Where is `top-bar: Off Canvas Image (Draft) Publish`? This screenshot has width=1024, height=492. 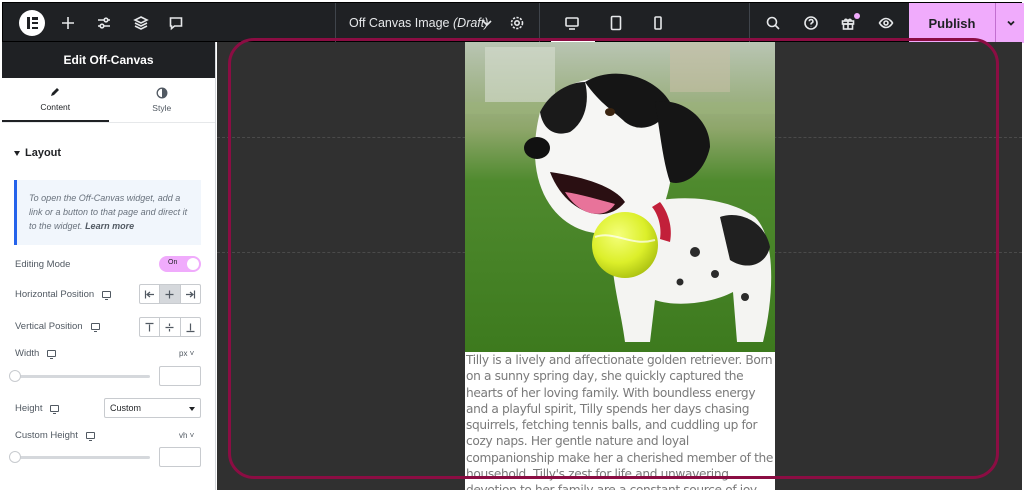
top-bar: Off Canvas Image (Draft) Publish is located at coordinates (513, 22).